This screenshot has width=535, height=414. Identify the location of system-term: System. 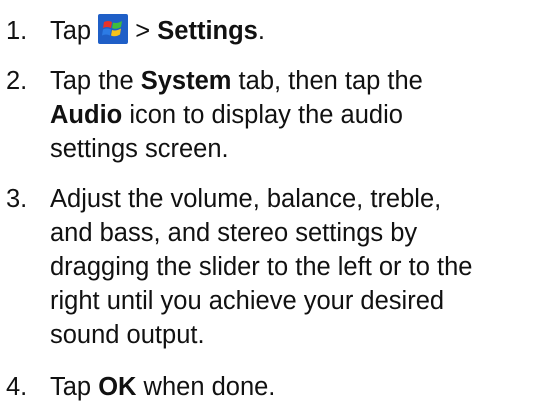
(186, 81).